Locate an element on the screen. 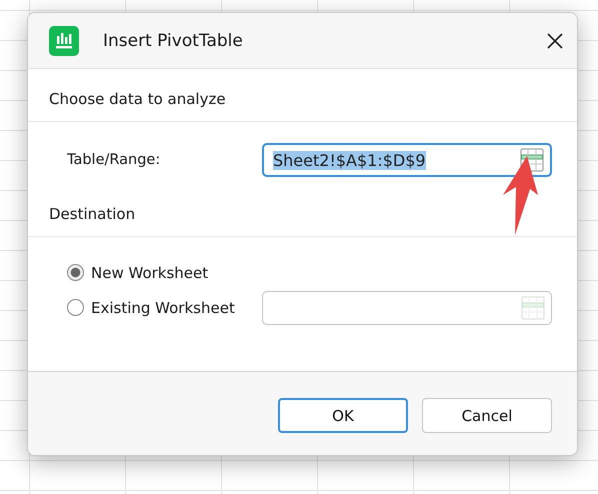 The image size is (598, 494). section-heading: Choose data to analyze is located at coordinates (137, 99).